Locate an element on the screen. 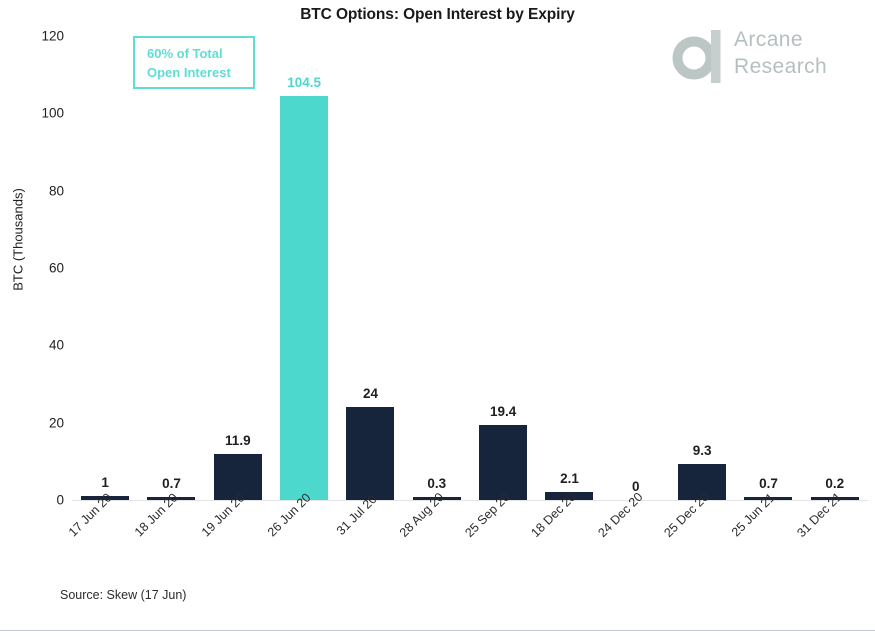 The width and height of the screenshot is (875, 637). bar-value-label: 19.4 is located at coordinates (503, 411).